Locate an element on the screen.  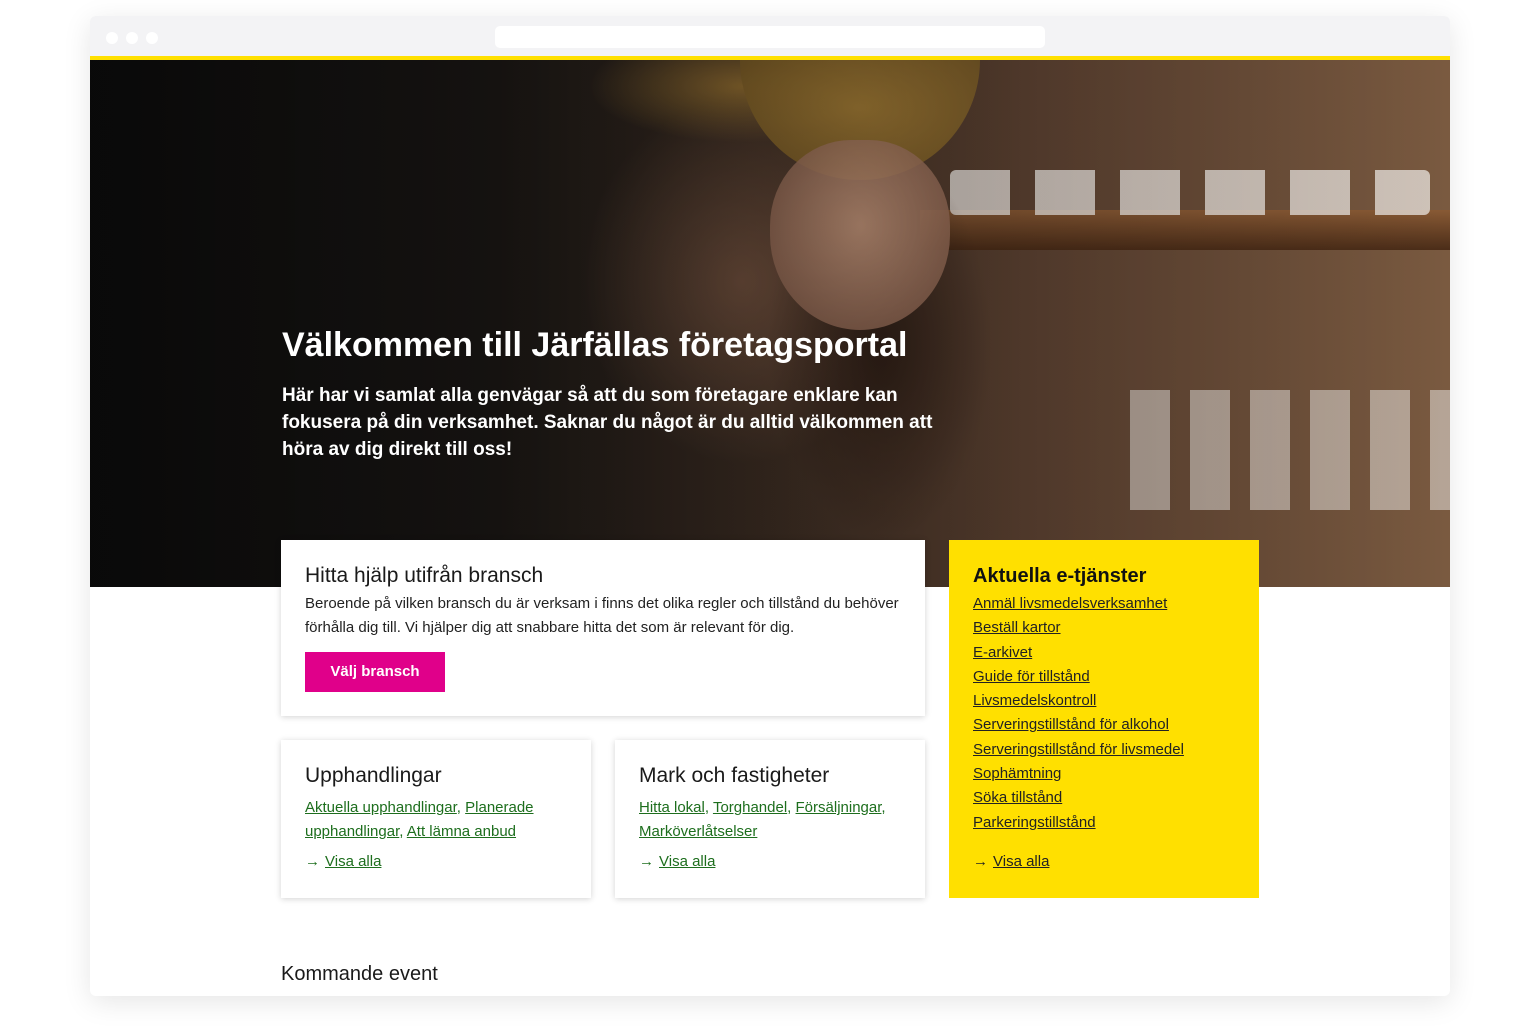
upphandlingar-title: Upphandlingar is located at coordinates (373, 775).